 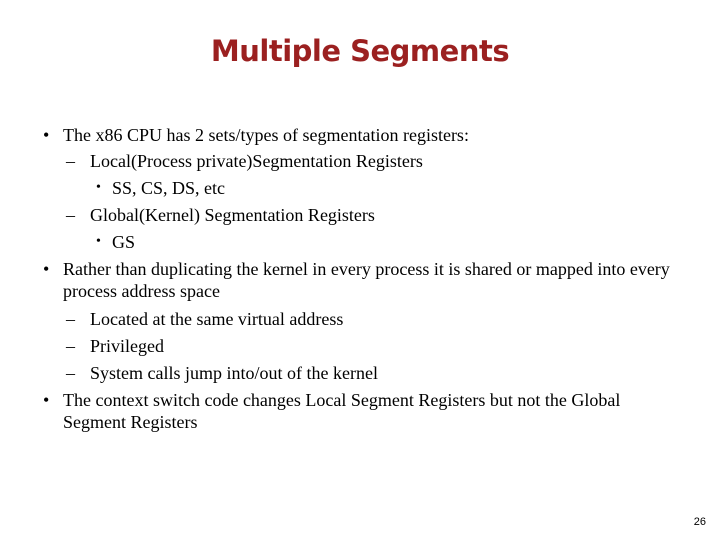 What do you see at coordinates (232, 215) in the screenshot?
I see `subbullet-global-registers: Global(Kernel) Segmentation Registers` at bounding box center [232, 215].